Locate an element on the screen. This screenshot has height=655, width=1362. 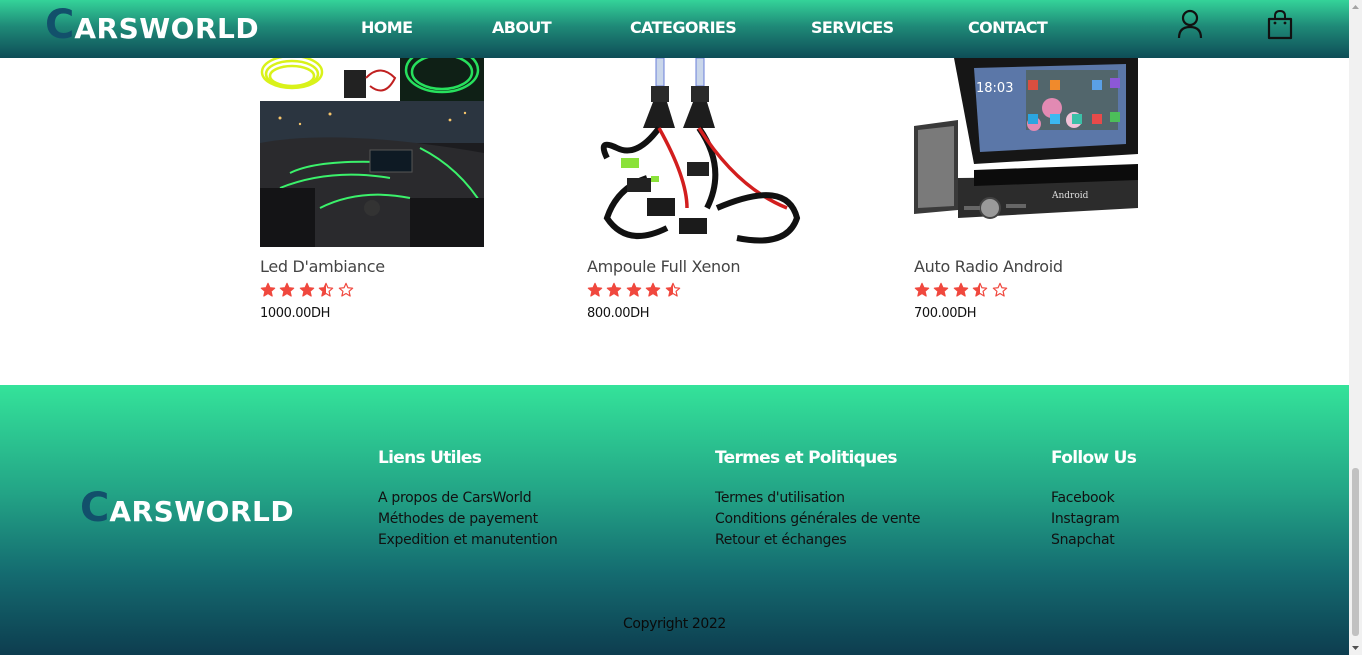
footer-column-title: Follow Us is located at coordinates (1094, 458).